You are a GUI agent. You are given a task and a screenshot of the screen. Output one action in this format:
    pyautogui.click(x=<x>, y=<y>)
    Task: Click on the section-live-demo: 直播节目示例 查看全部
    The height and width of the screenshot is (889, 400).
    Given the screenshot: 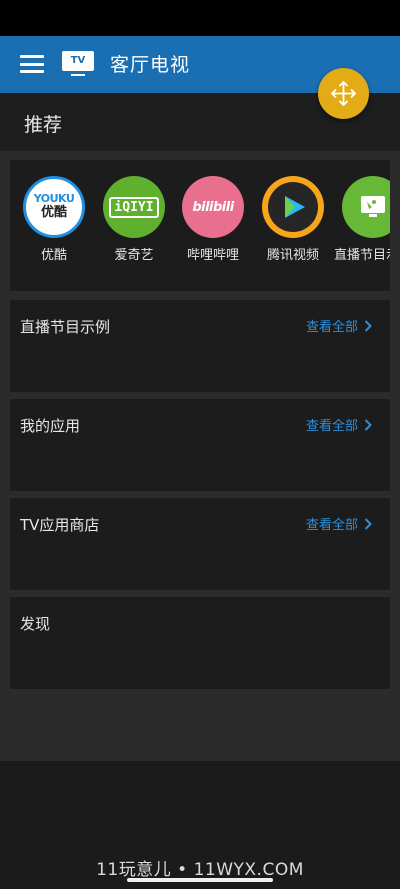 What is the action you would take?
    pyautogui.click(x=200, y=346)
    